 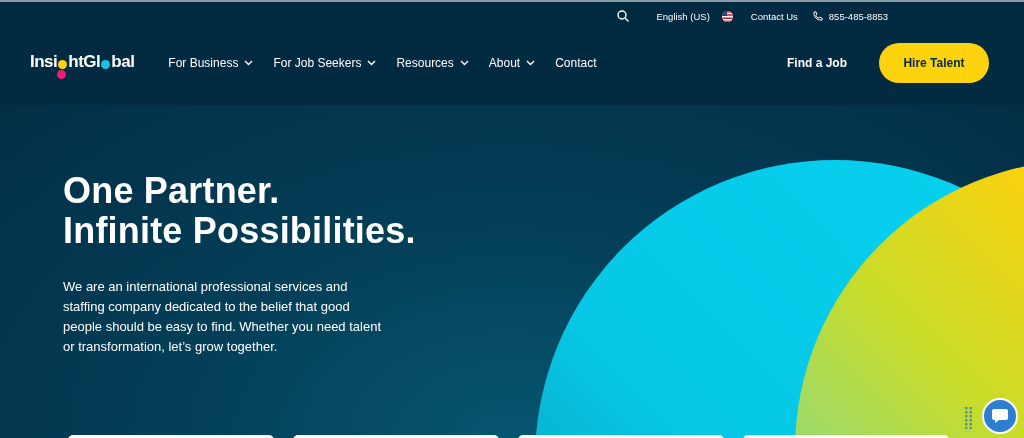 What do you see at coordinates (325, 63) in the screenshot?
I see `nav-link: For Job Seekers` at bounding box center [325, 63].